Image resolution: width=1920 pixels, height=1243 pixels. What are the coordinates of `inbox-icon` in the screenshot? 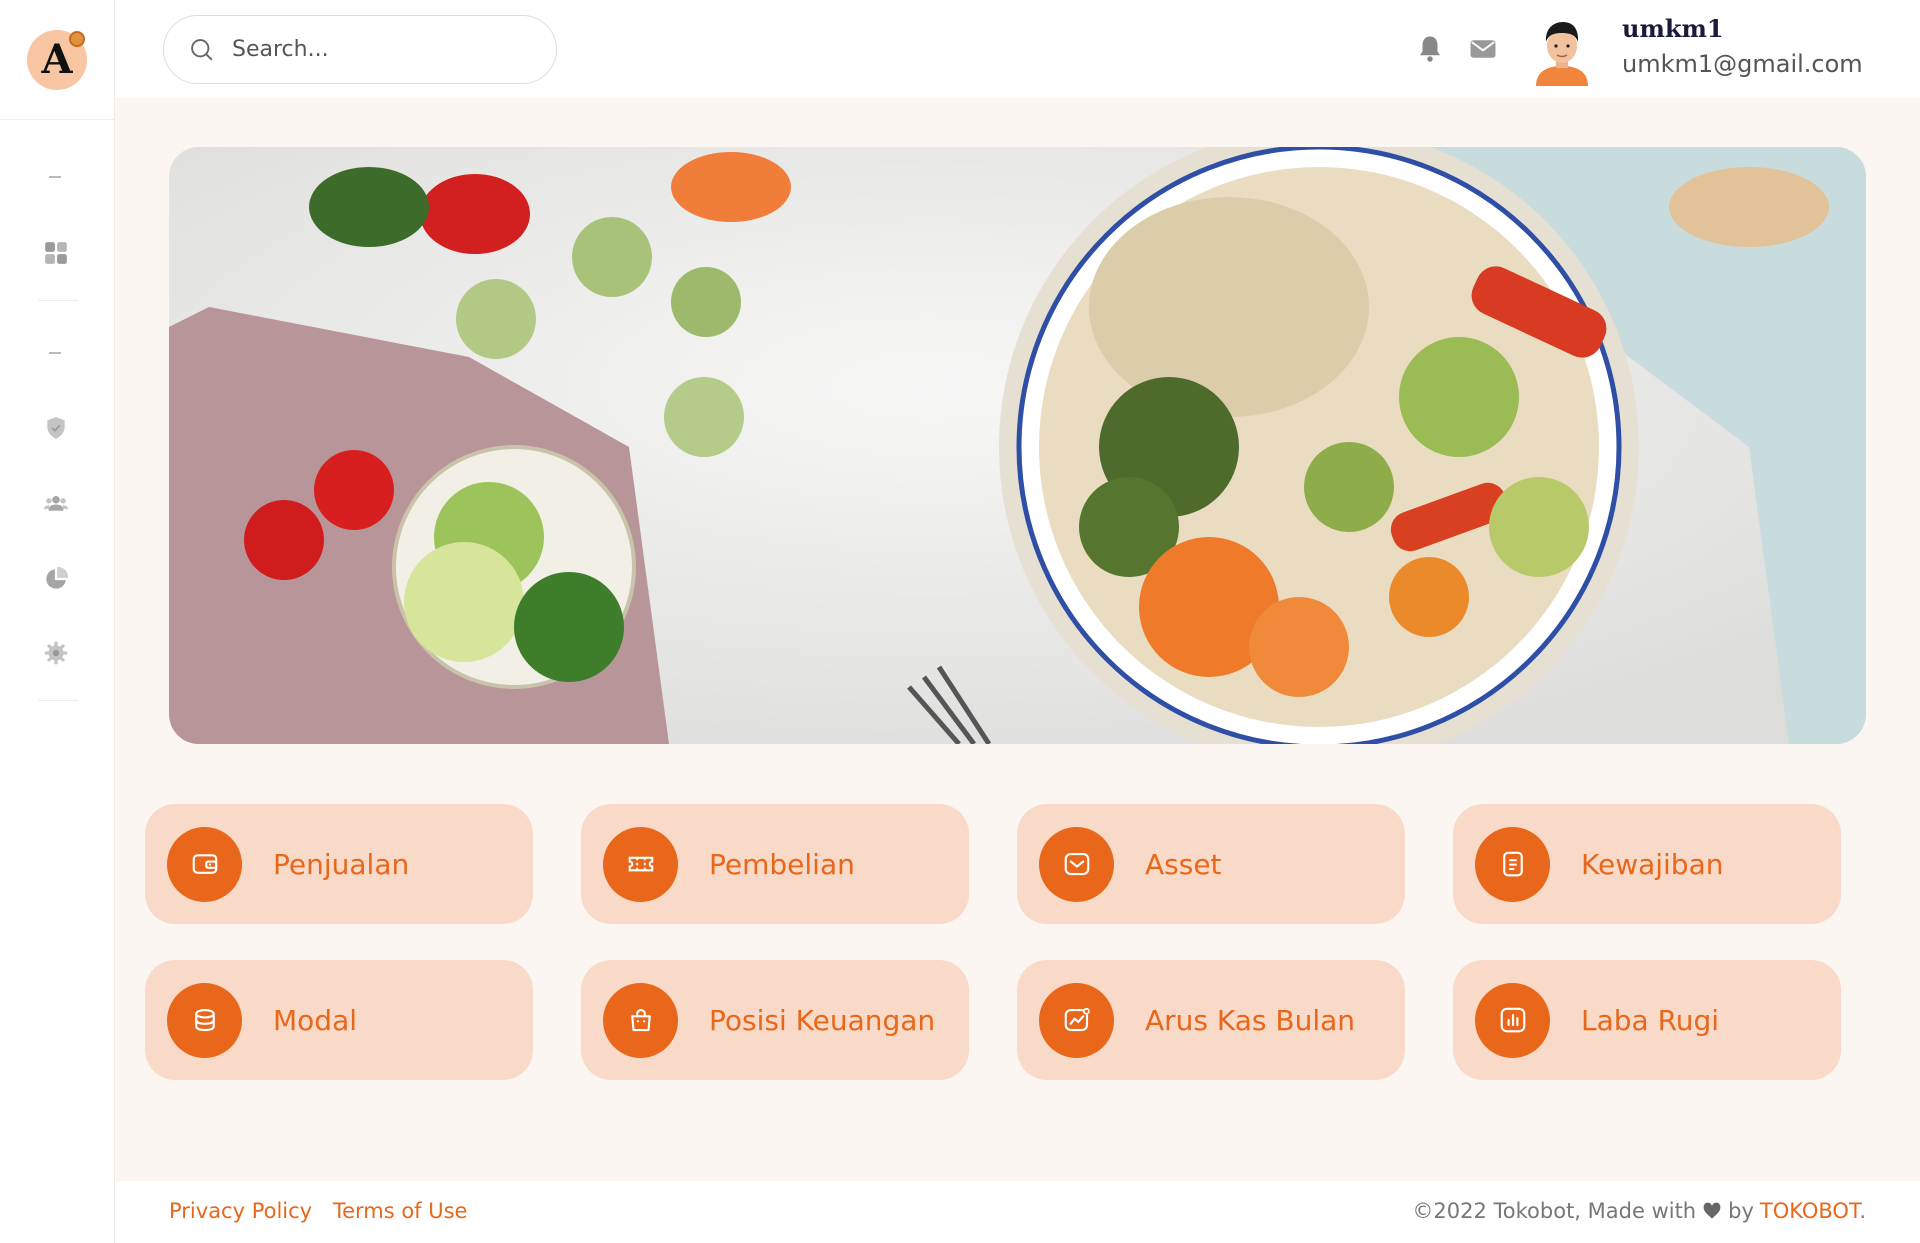 It's located at (1076, 864).